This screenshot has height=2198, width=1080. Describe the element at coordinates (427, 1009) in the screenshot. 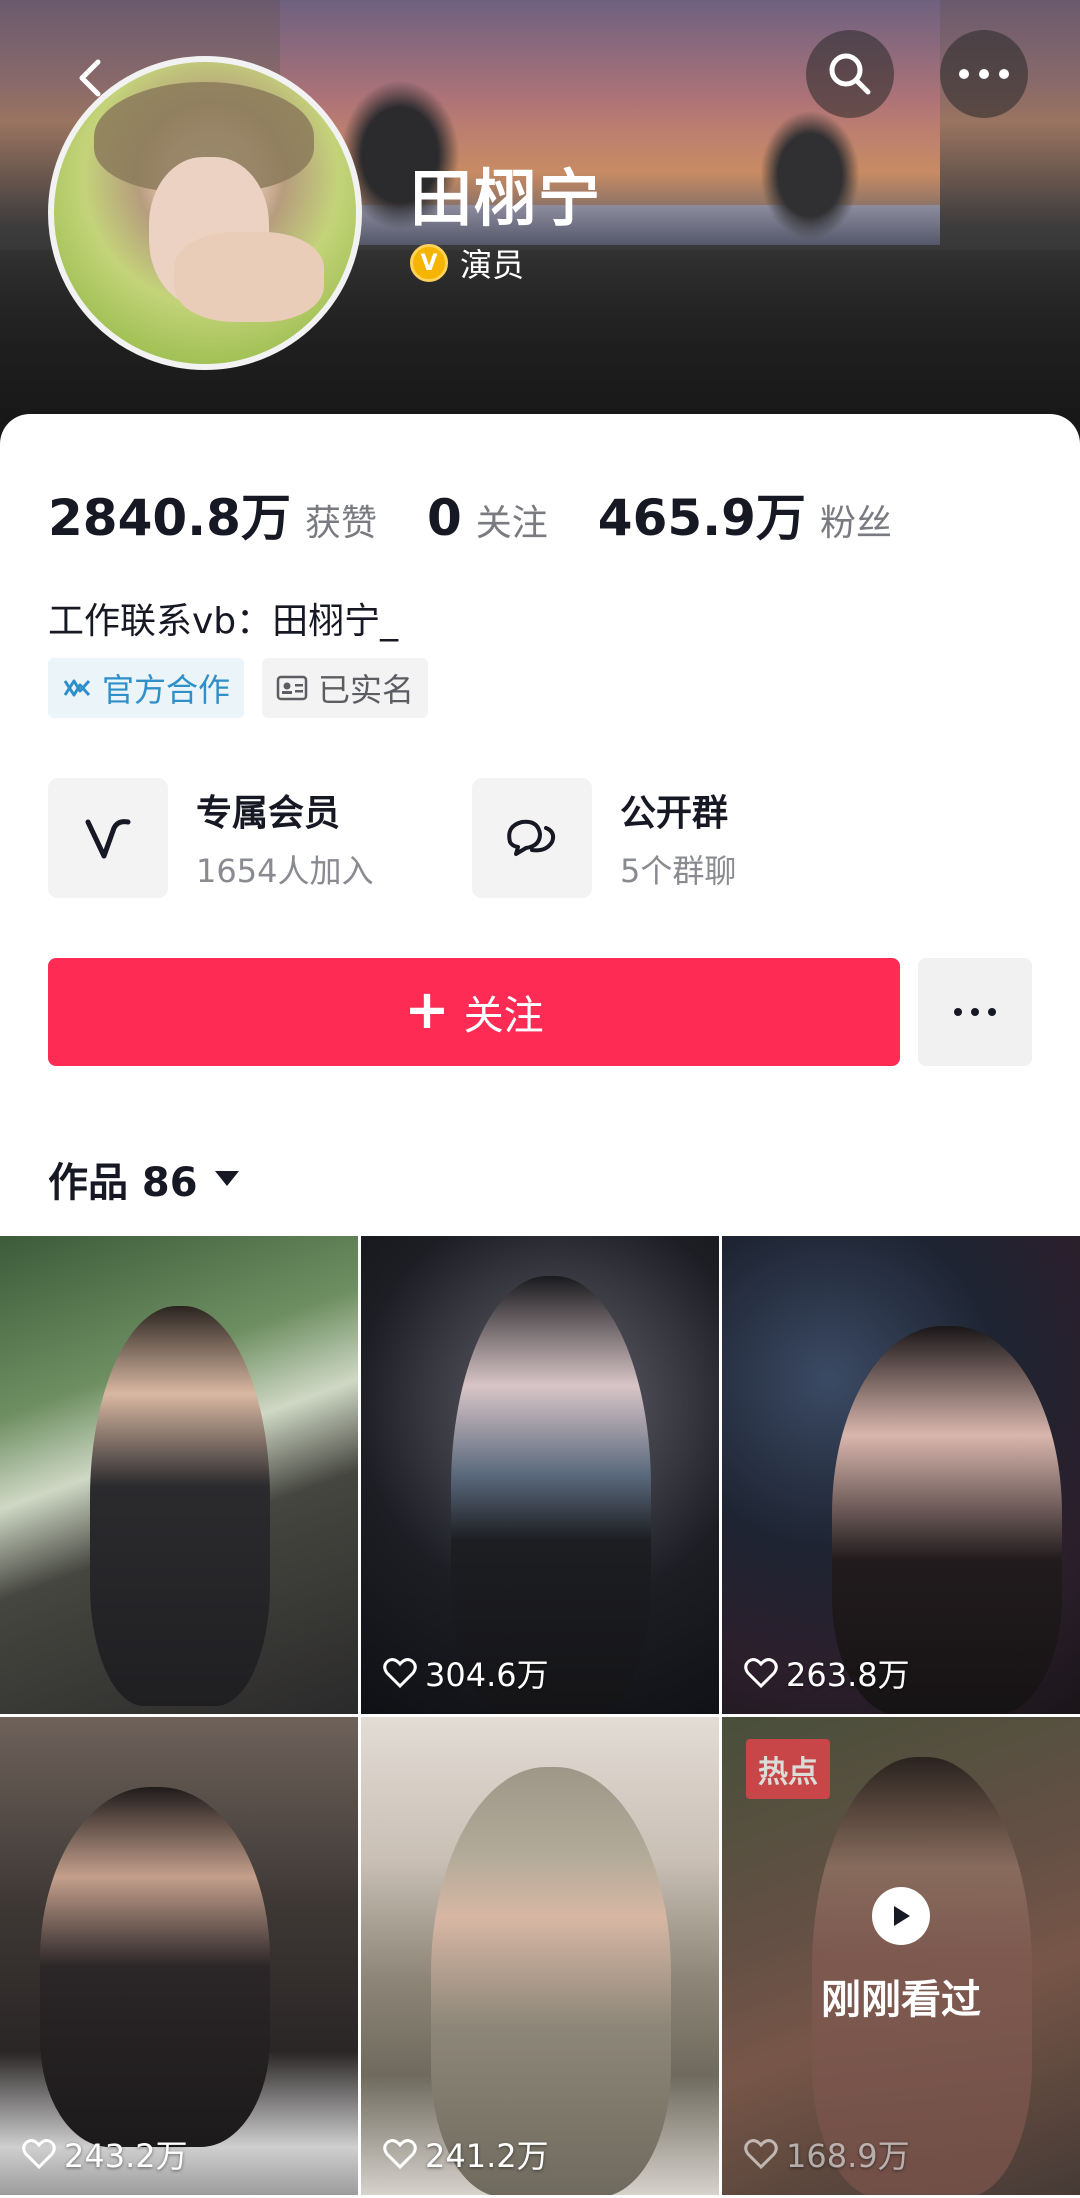

I see `plus-icon: +` at that location.